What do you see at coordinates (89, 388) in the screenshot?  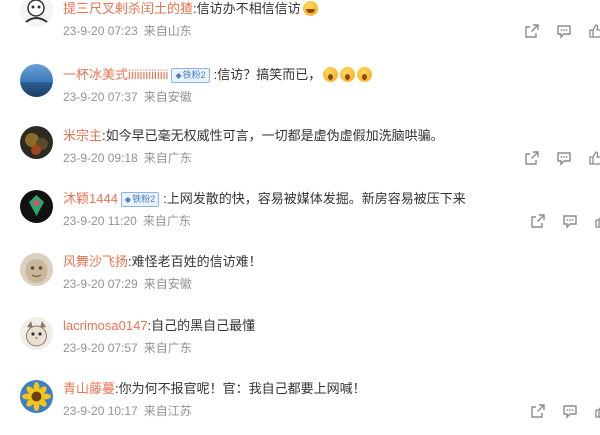 I see `comment-username: 青山藤蔓` at bounding box center [89, 388].